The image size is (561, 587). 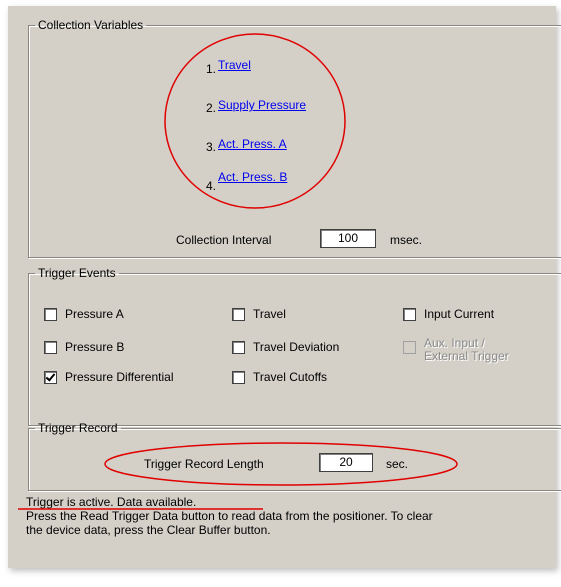 I want to click on annotation-ellipse-variables, so click(x=255, y=121).